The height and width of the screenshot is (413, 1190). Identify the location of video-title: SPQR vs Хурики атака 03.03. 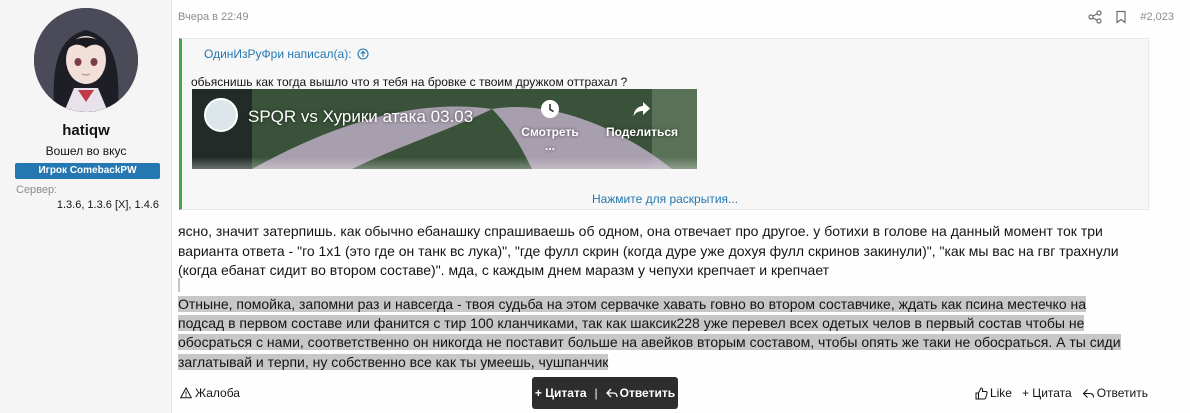
(360, 117).